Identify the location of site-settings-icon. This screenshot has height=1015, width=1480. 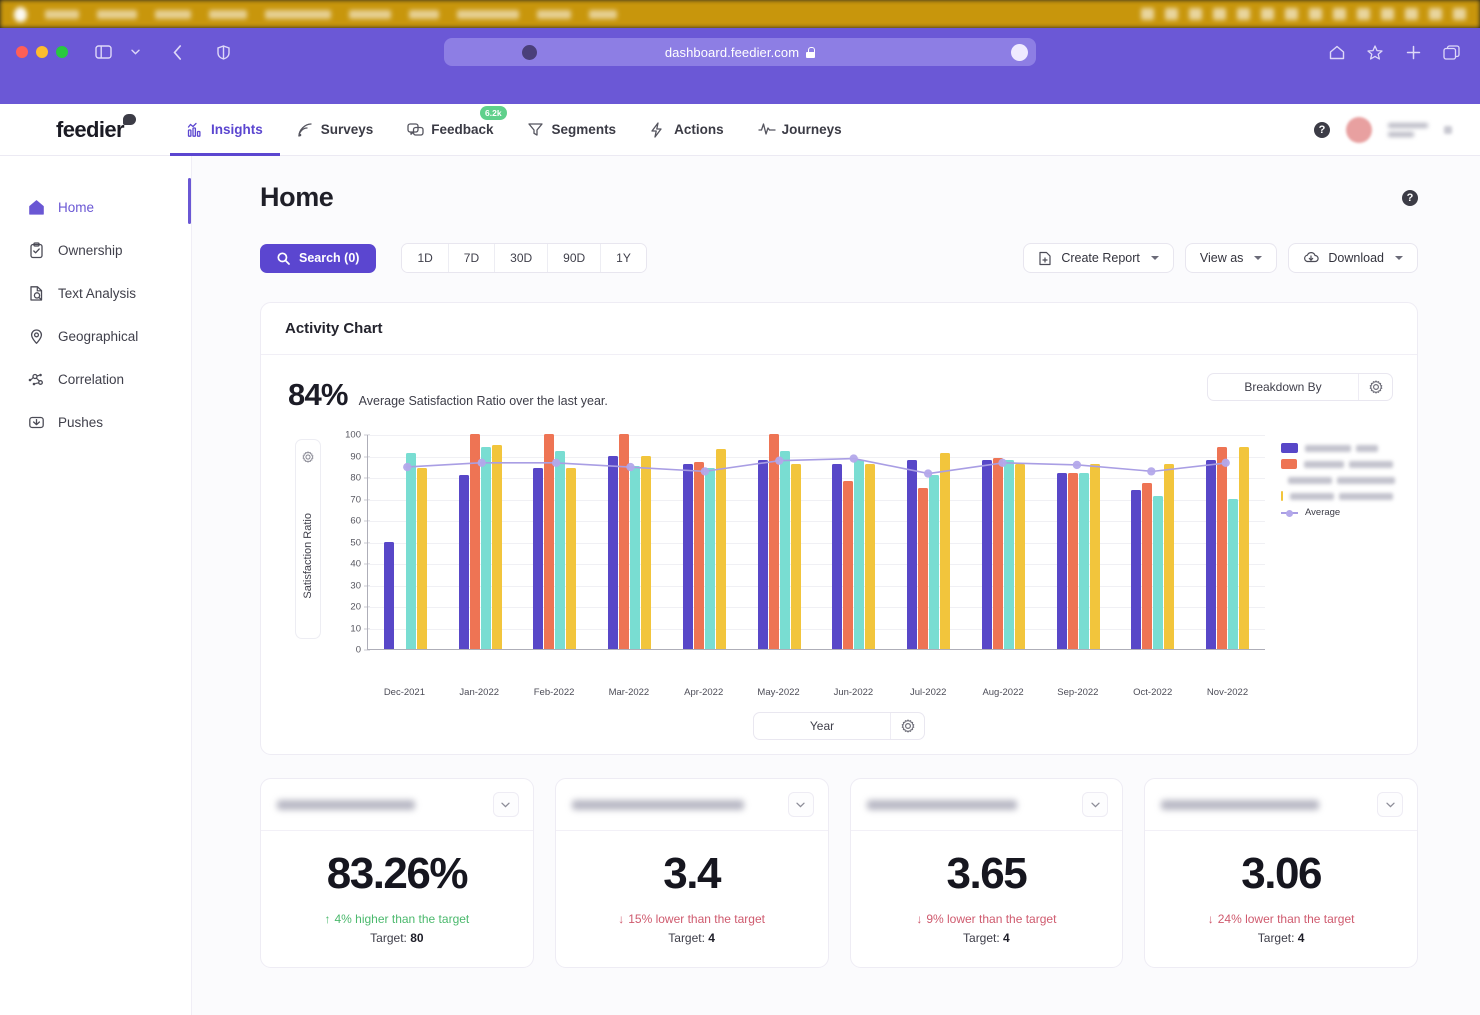
(529, 52).